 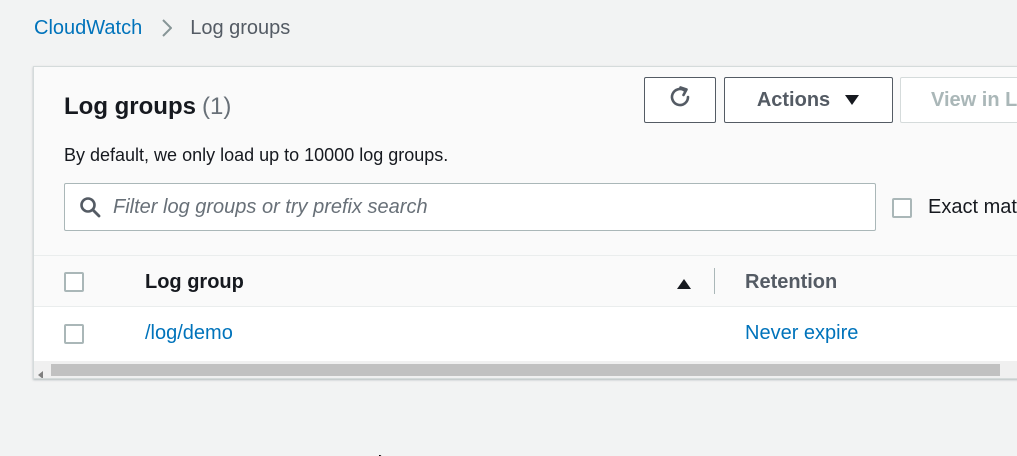 I want to click on exact-match-checkbox, so click(x=902, y=207).